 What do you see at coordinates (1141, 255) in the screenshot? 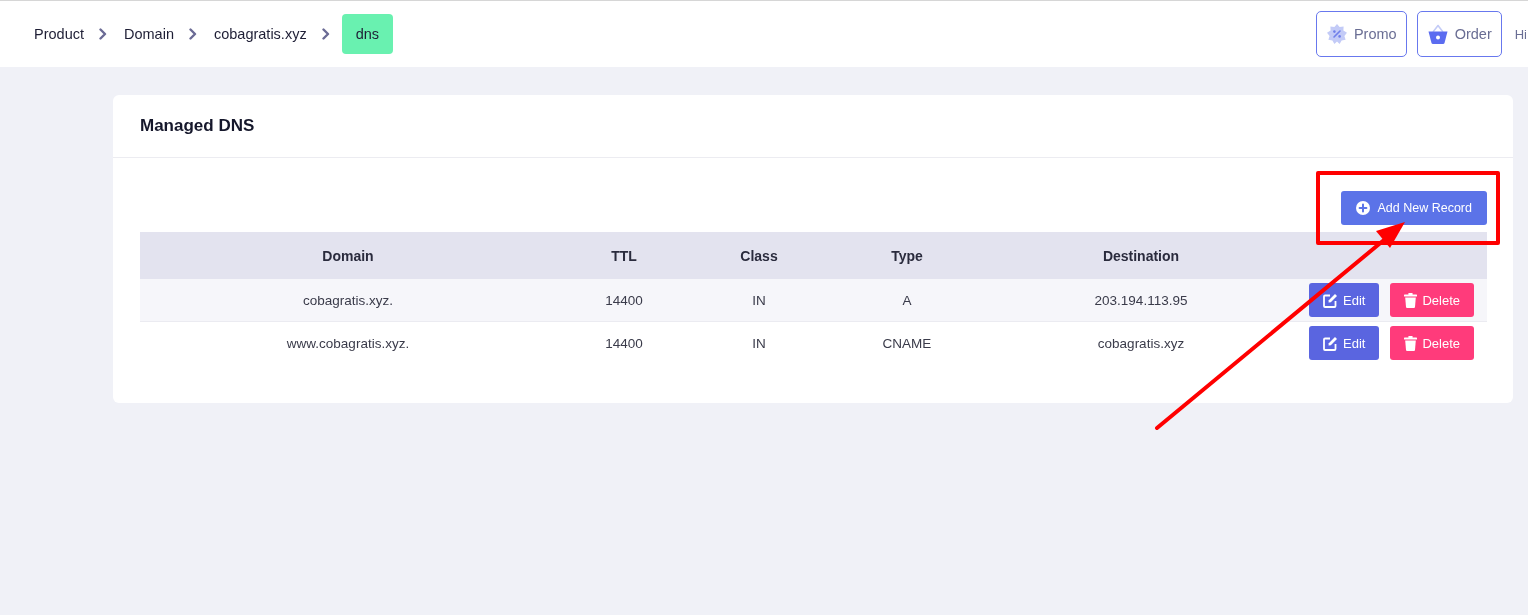
I see `column-header: Destination` at bounding box center [1141, 255].